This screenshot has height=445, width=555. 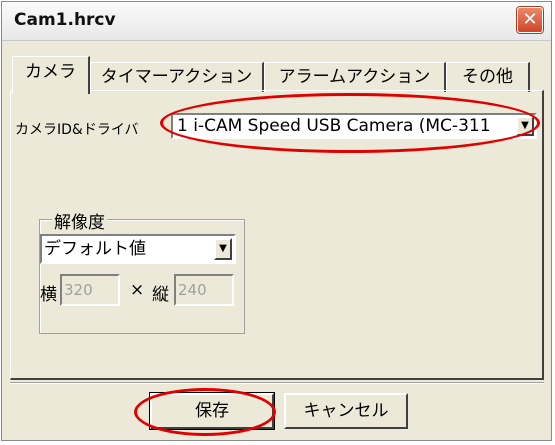 I want to click on close-button: ✕, so click(x=530, y=20).